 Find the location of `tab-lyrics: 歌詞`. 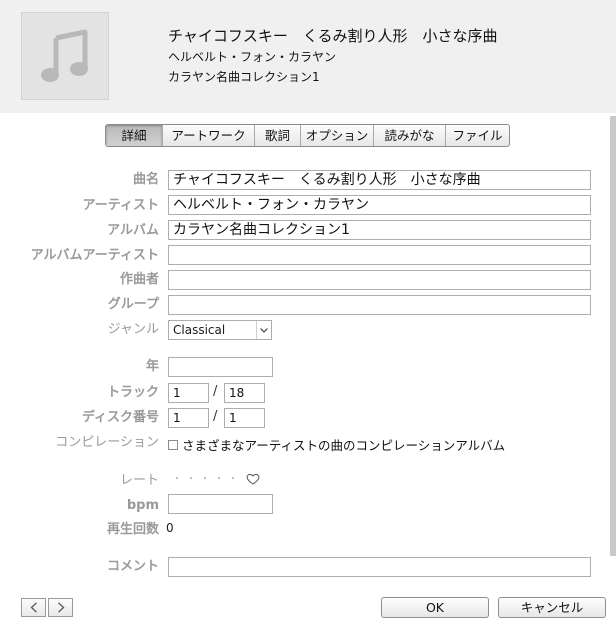

tab-lyrics: 歌詞 is located at coordinates (277, 135).